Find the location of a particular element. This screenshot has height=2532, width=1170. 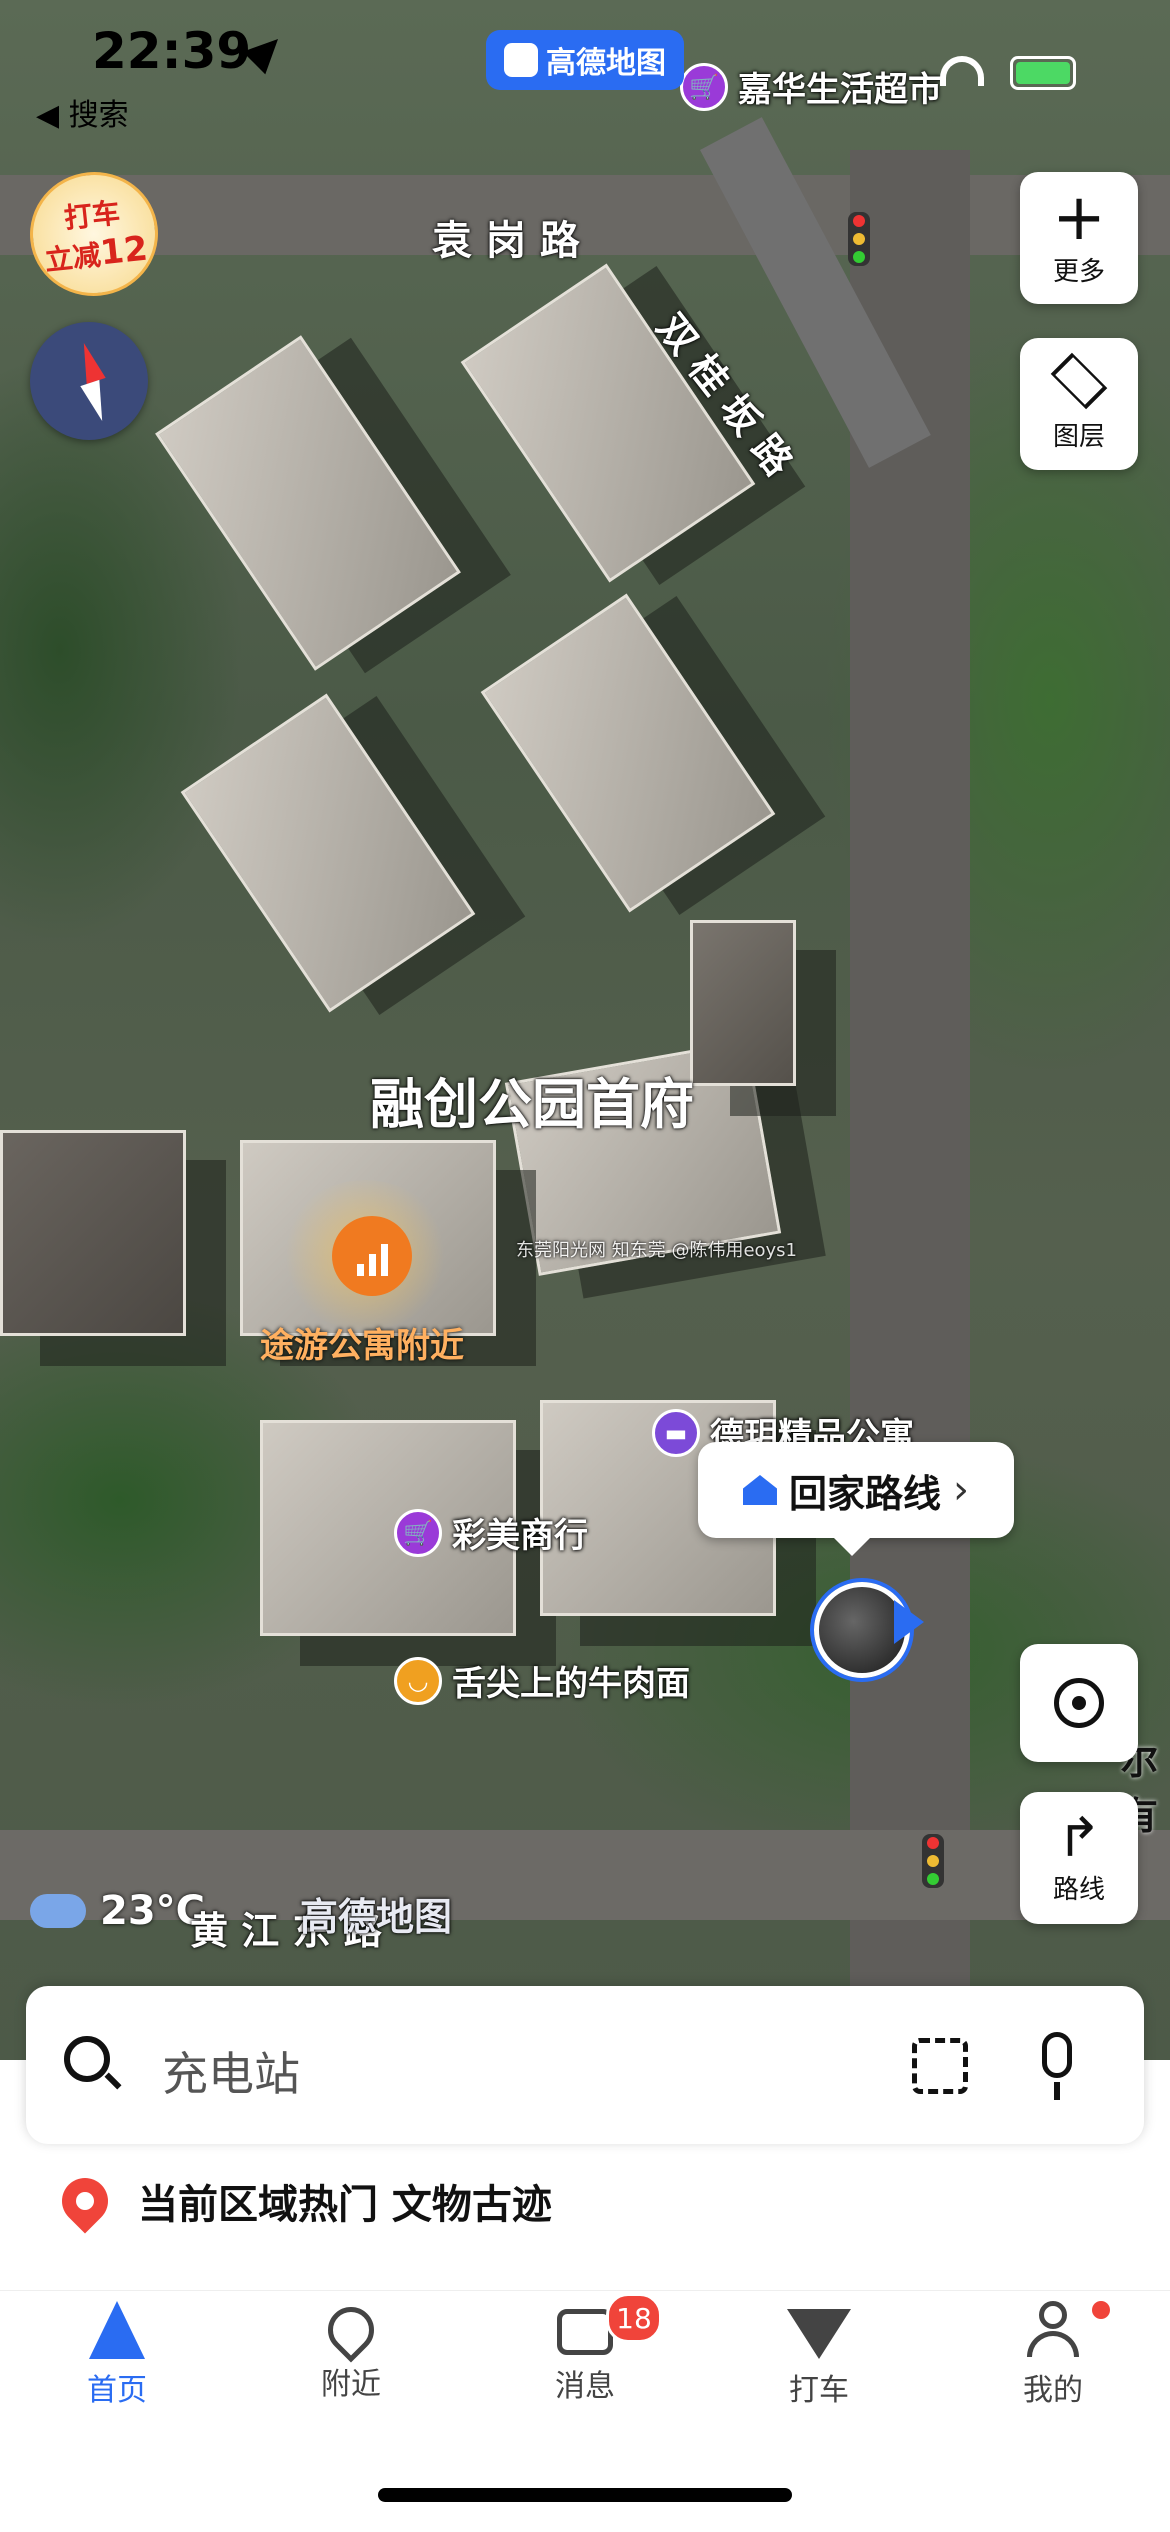

route-button: ↱ 路线 is located at coordinates (1079, 1858).